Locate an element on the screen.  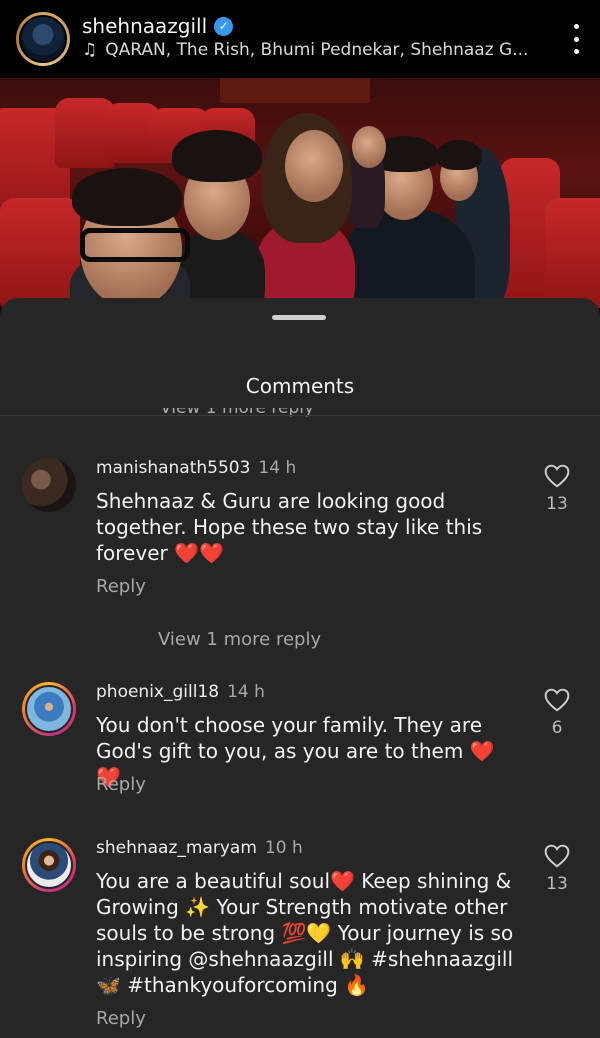
comment-username-row: manishanath5503 14 h is located at coordinates (196, 468).